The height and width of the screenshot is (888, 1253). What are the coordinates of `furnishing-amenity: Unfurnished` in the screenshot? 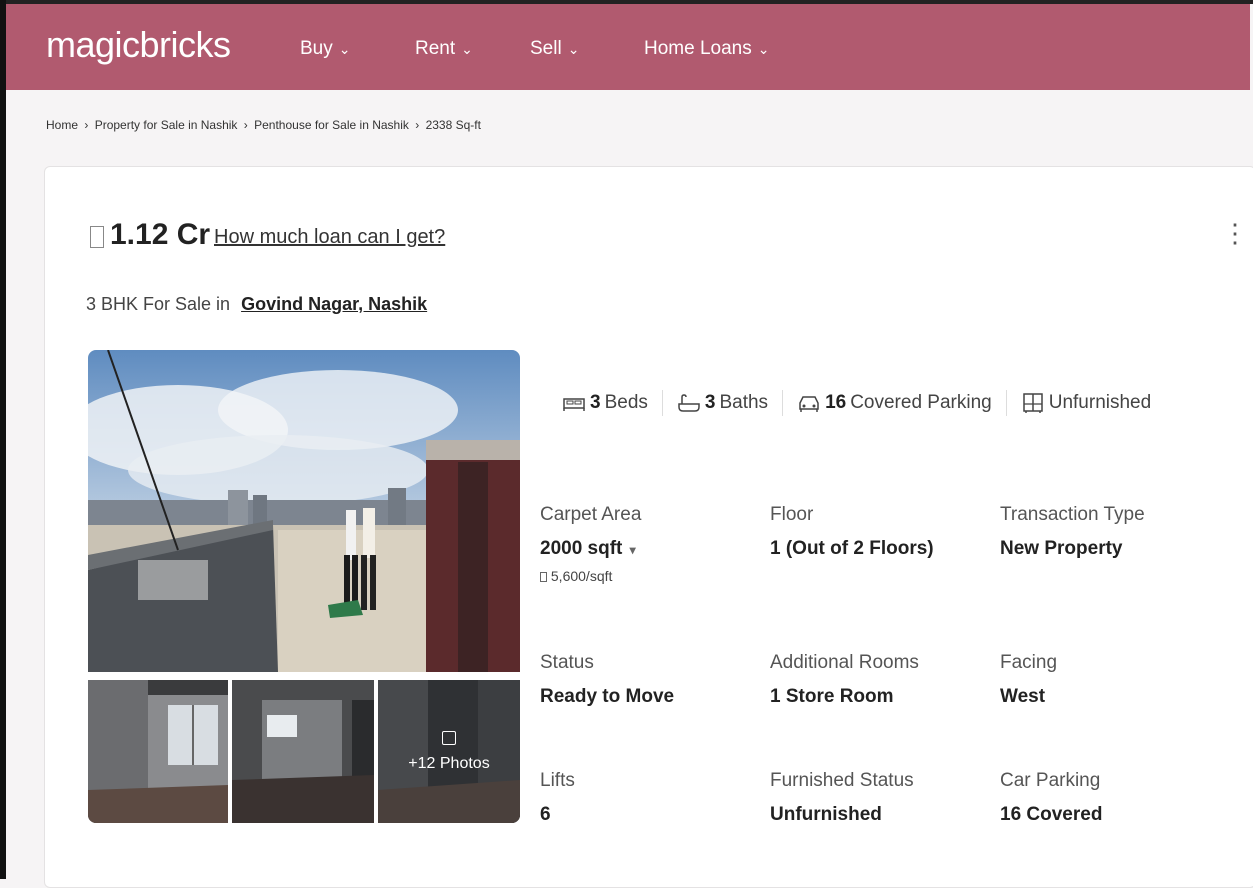 It's located at (1086, 403).